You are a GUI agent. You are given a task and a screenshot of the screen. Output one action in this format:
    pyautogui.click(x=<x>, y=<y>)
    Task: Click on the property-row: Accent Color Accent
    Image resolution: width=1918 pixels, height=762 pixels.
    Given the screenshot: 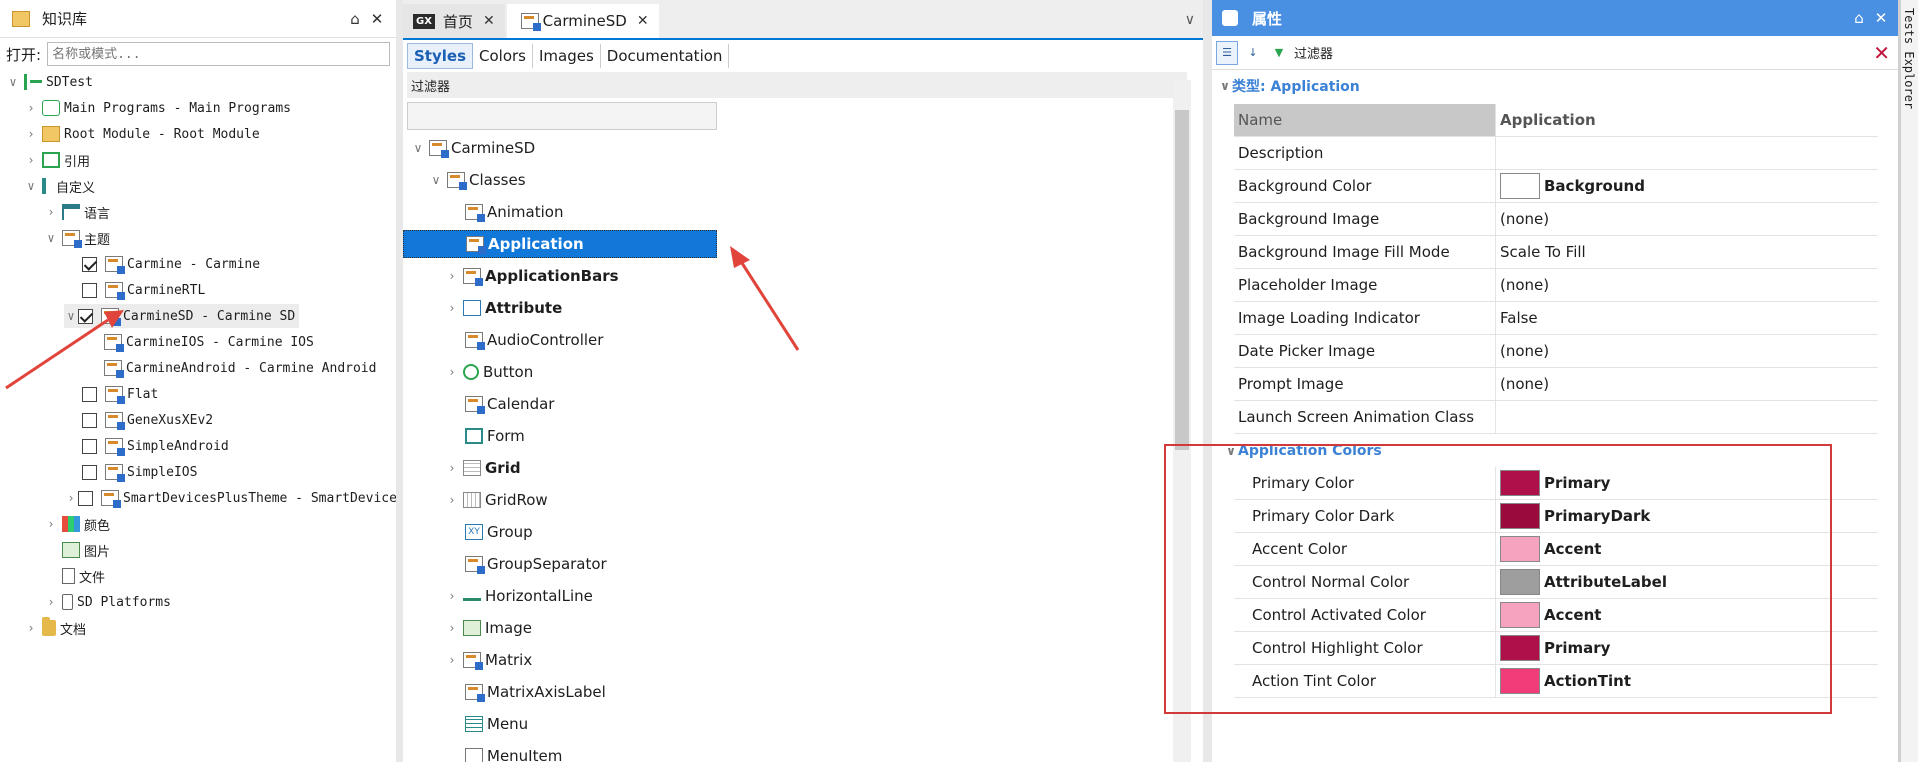 What is the action you would take?
    pyautogui.click(x=1556, y=549)
    